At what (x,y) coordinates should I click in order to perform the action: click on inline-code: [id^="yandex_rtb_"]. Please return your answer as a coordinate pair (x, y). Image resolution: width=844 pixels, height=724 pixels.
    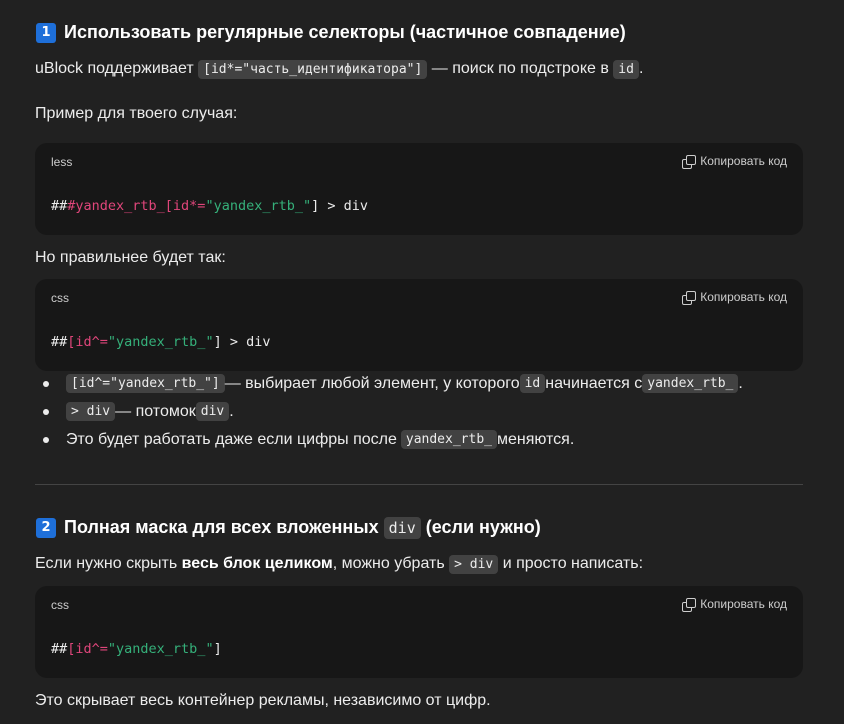
    Looking at the image, I should click on (145, 383).